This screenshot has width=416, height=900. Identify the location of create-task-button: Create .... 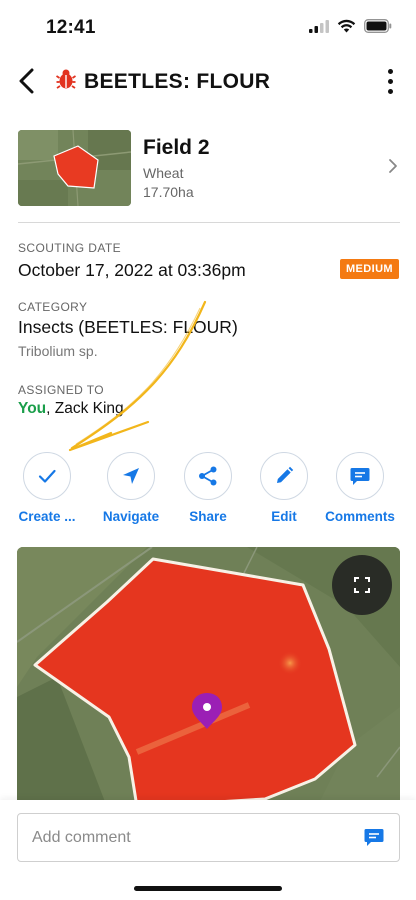
(47, 488).